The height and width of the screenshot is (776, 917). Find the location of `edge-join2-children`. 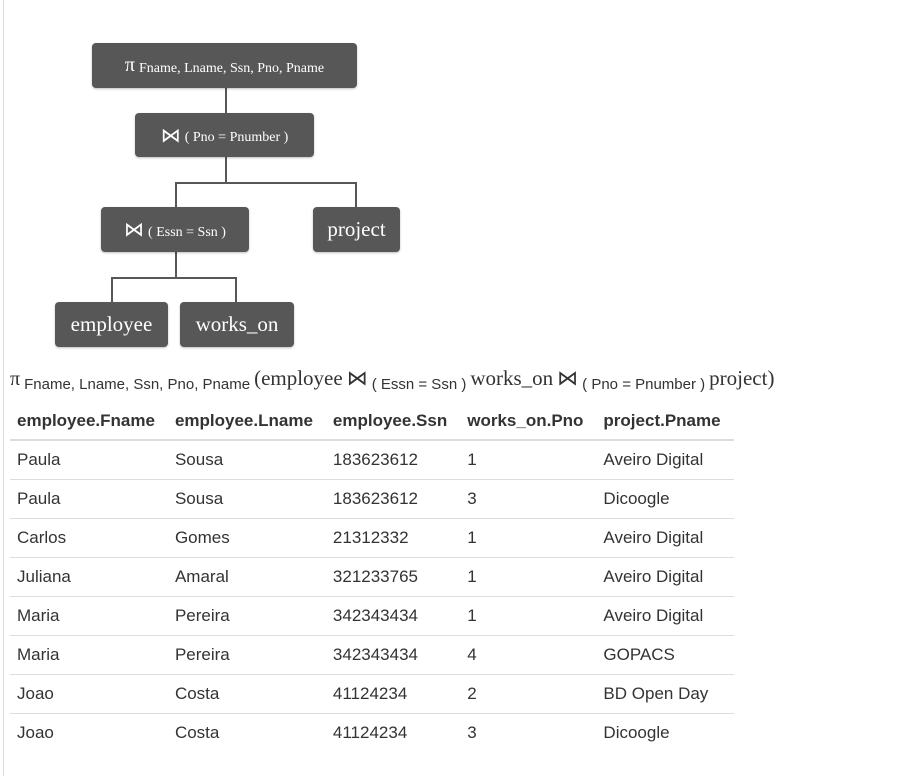

edge-join2-children is located at coordinates (174, 277).